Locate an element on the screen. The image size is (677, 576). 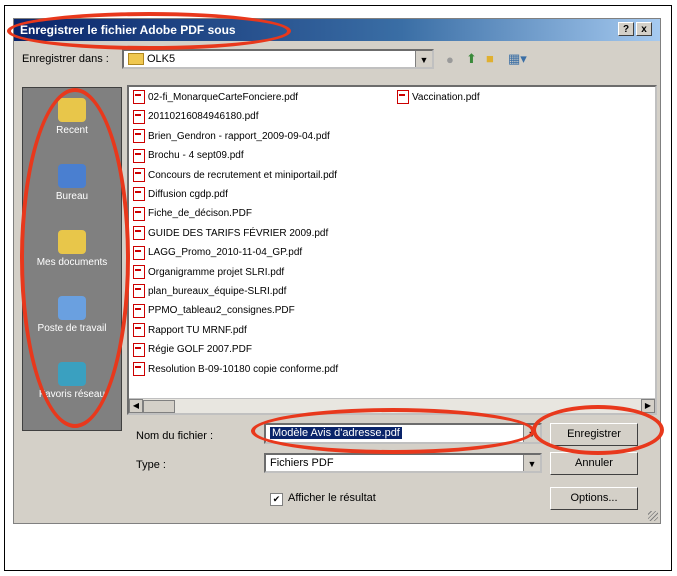
file-name: Diffusion cgdp.pdf is located at coordinates (188, 194).